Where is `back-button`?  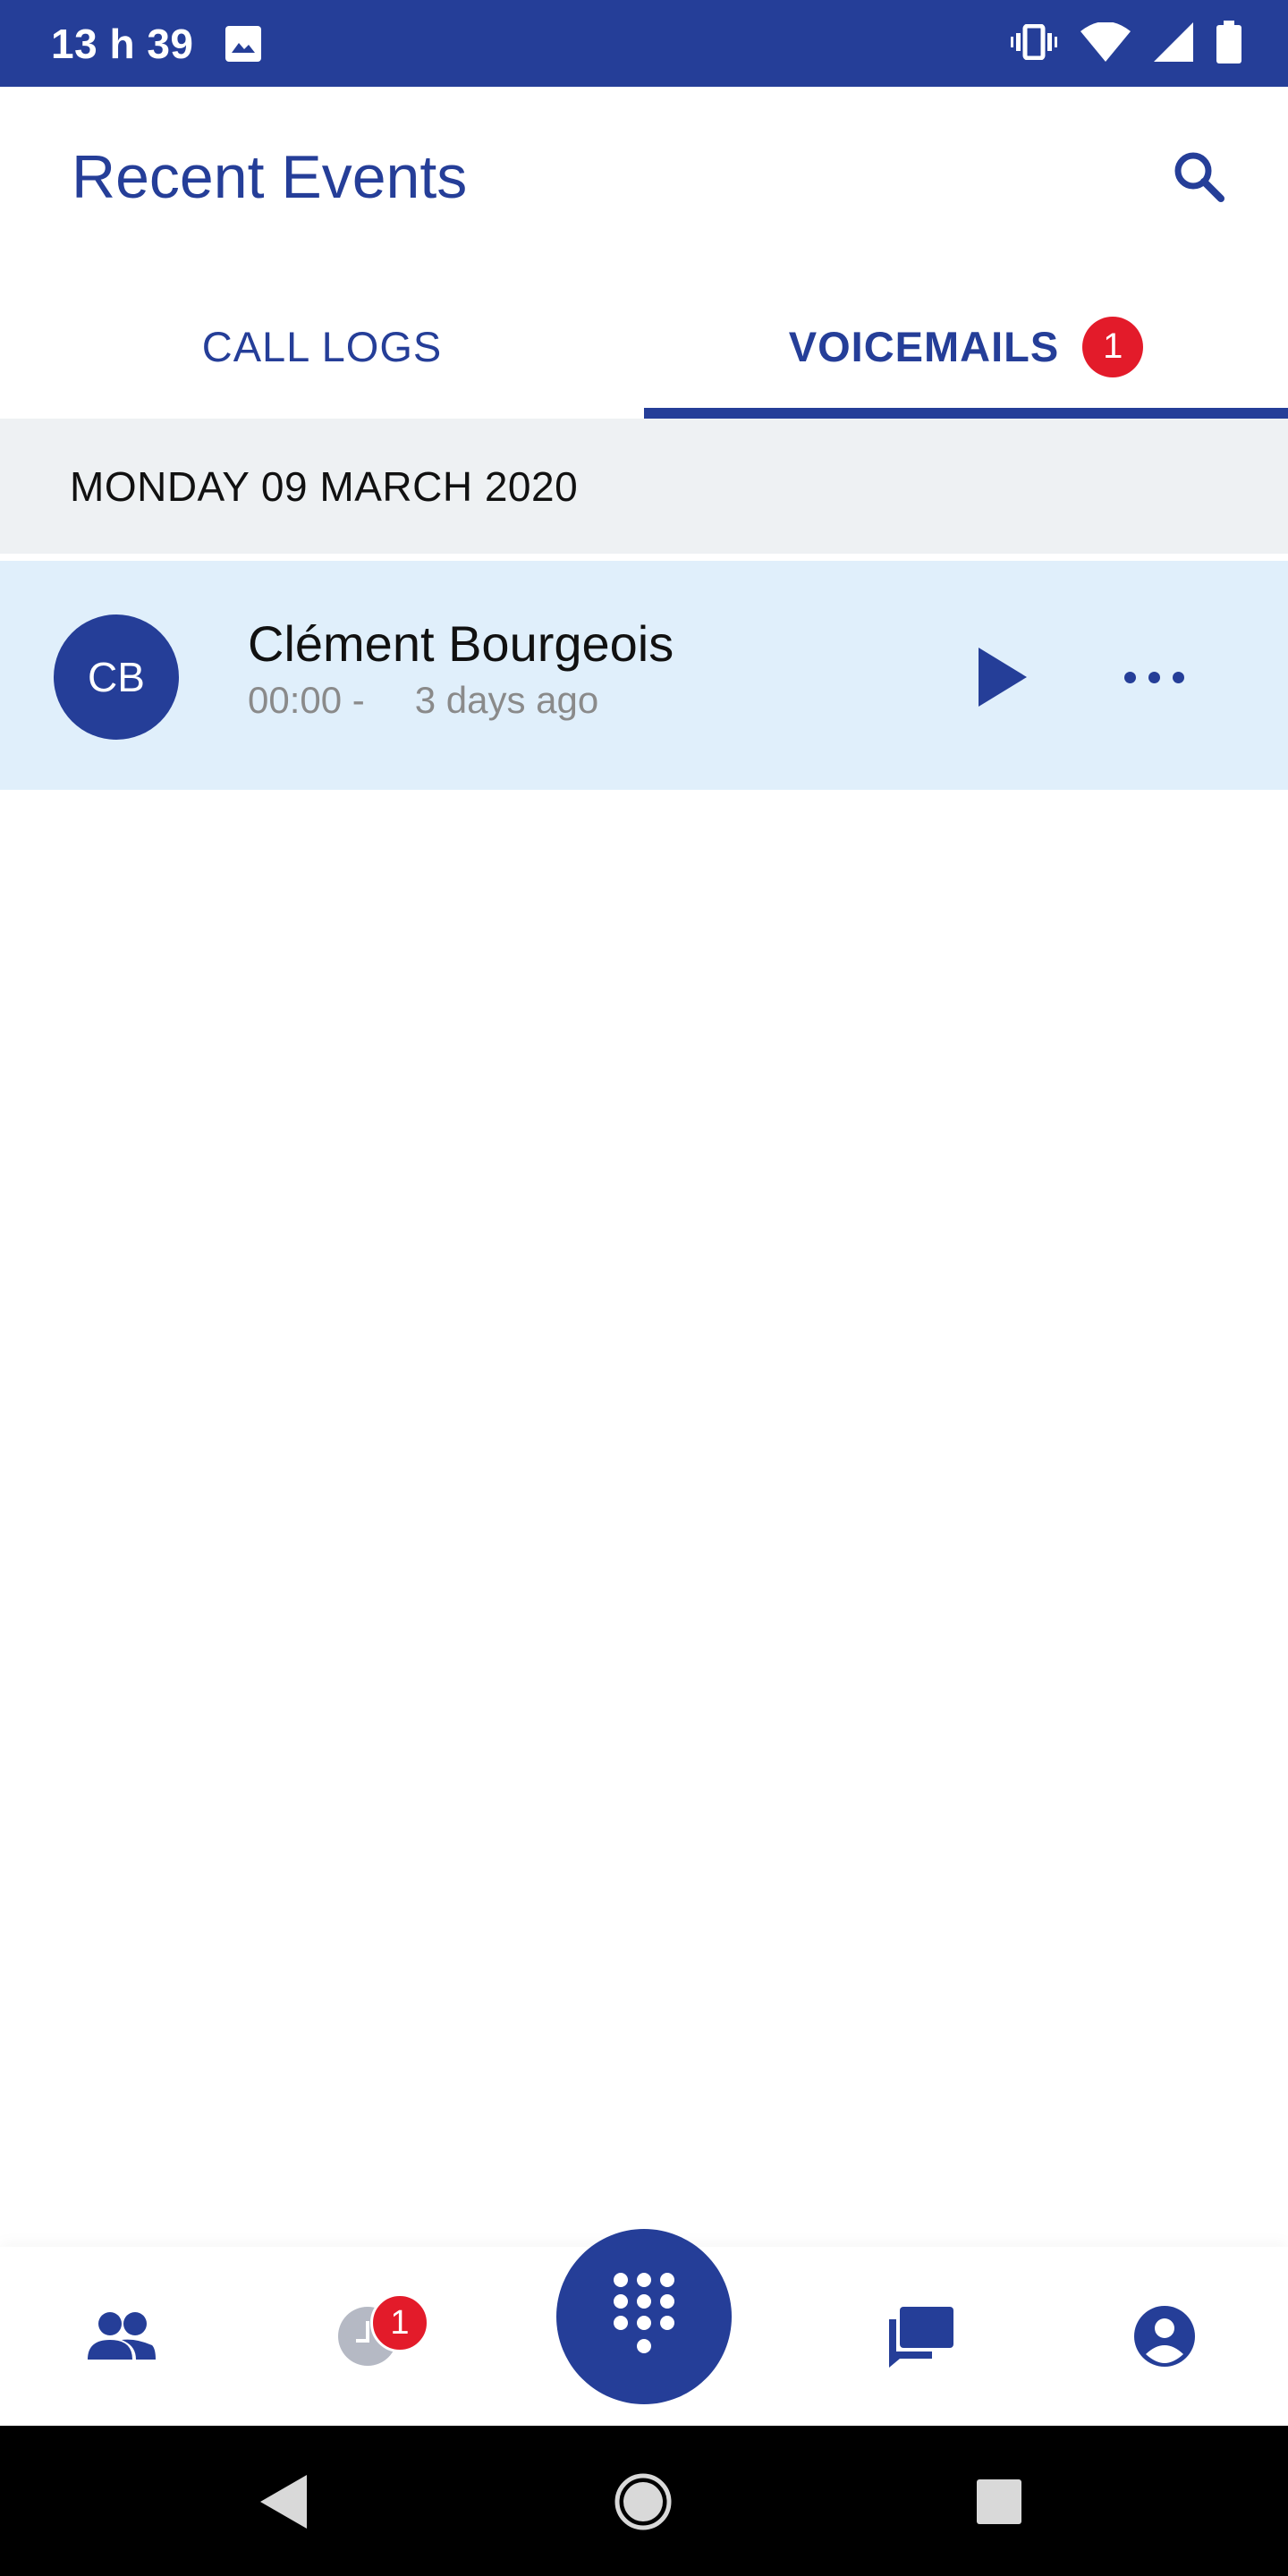 back-button is located at coordinates (283, 2501).